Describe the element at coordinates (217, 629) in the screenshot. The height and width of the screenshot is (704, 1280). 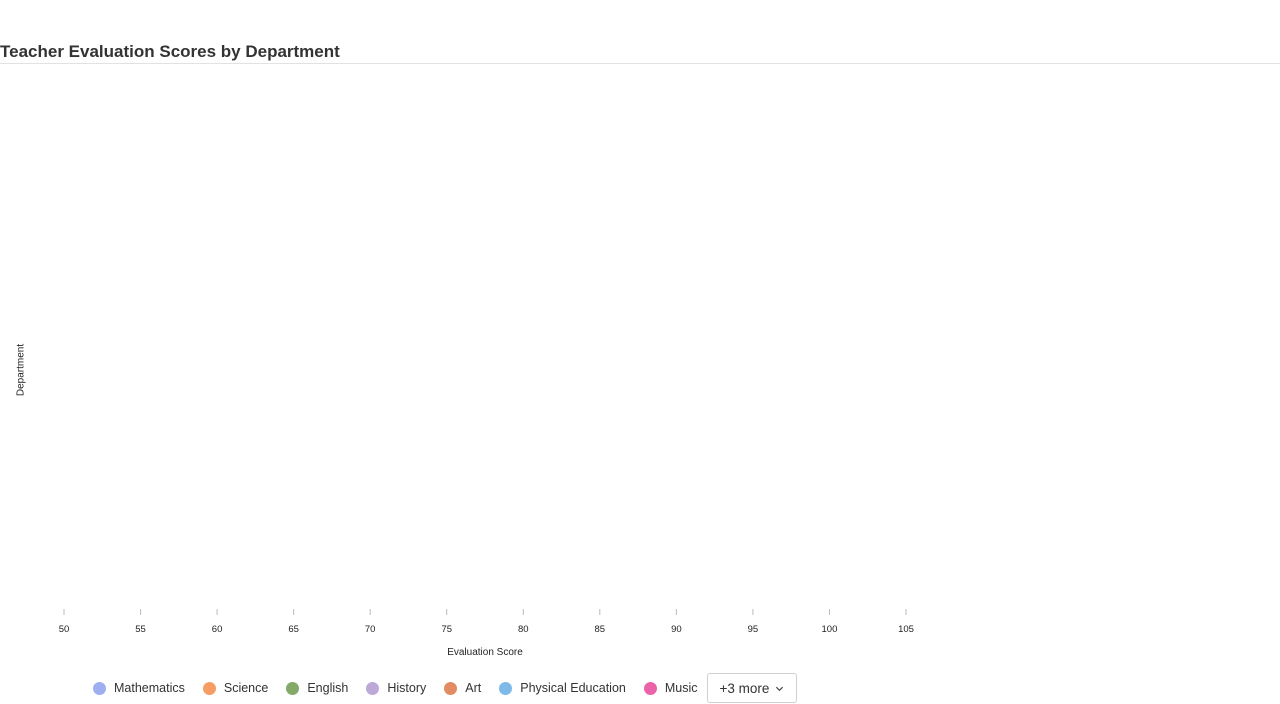
I see `x-tick-label: 60` at that location.